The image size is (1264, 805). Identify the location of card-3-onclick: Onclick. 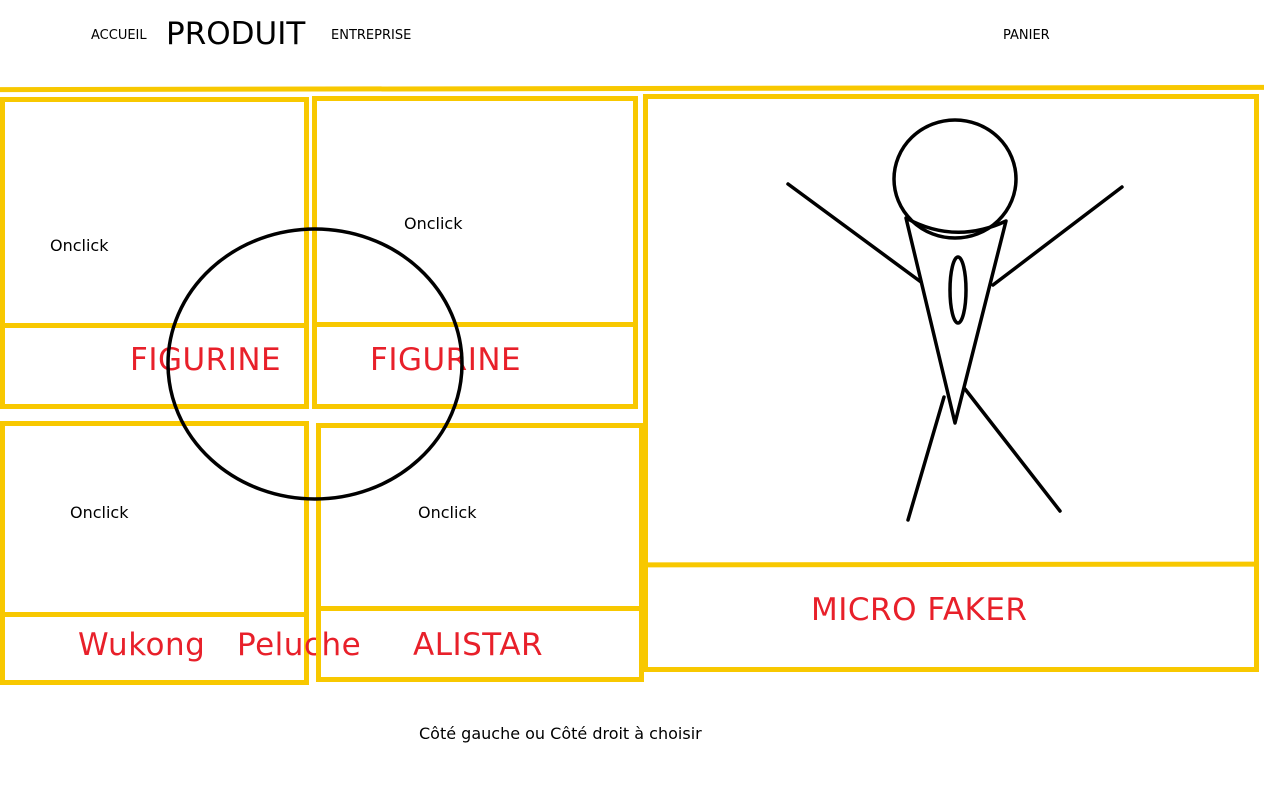
(99, 512).